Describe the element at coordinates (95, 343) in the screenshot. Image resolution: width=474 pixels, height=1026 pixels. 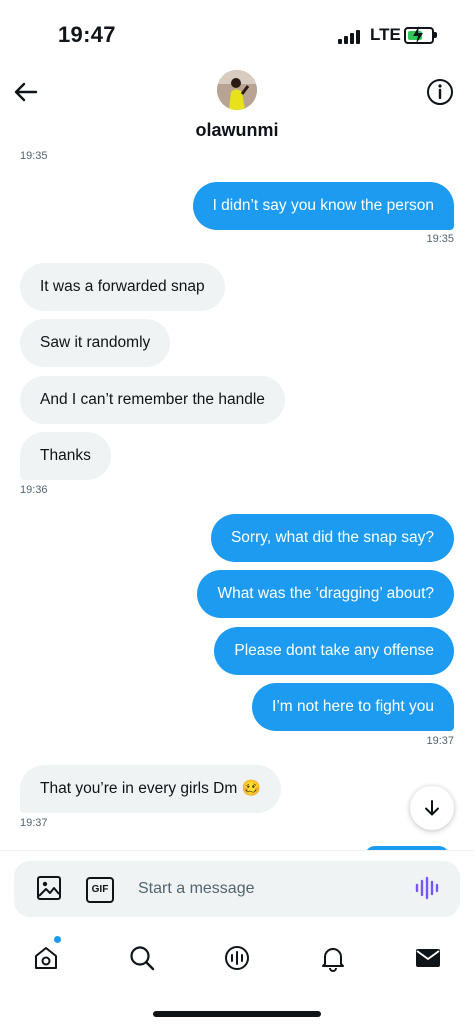
I see `incoming-message: Saw it randomly` at that location.